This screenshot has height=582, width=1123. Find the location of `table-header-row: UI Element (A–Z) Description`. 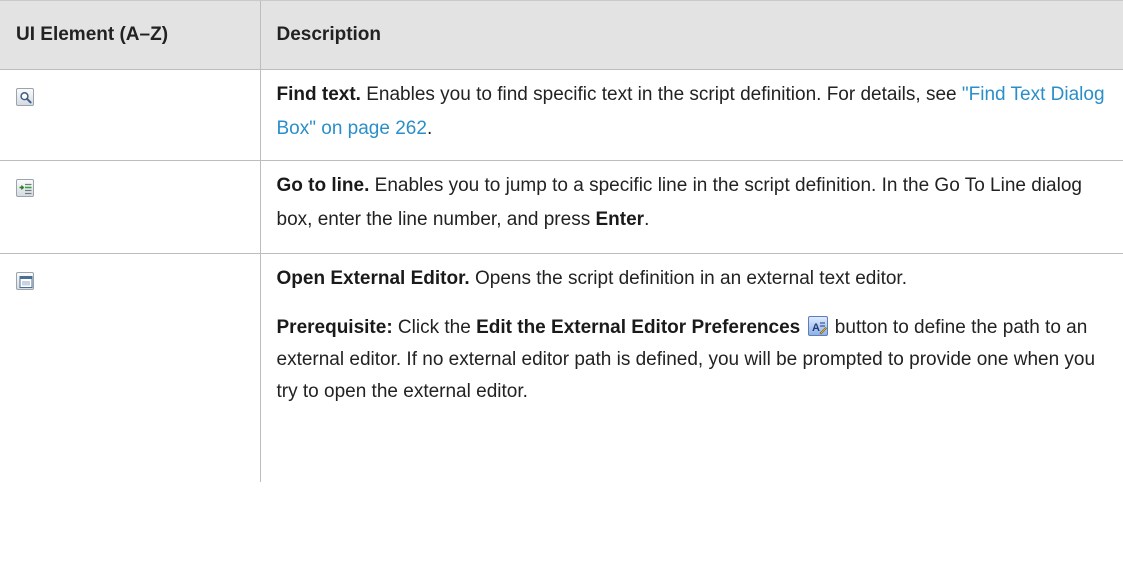

table-header-row: UI Element (A–Z) Description is located at coordinates (561, 35).